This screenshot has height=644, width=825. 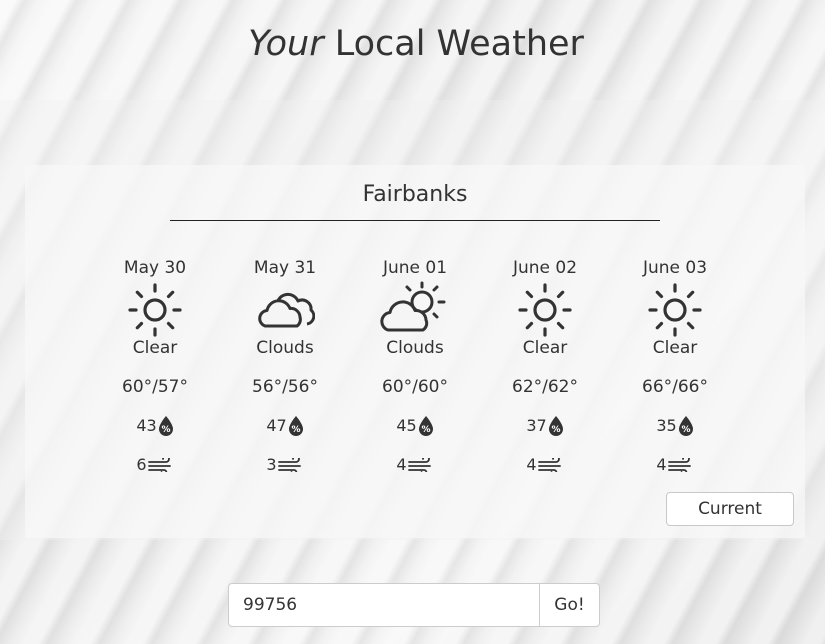 I want to click on wind-value: 6, so click(x=141, y=464).